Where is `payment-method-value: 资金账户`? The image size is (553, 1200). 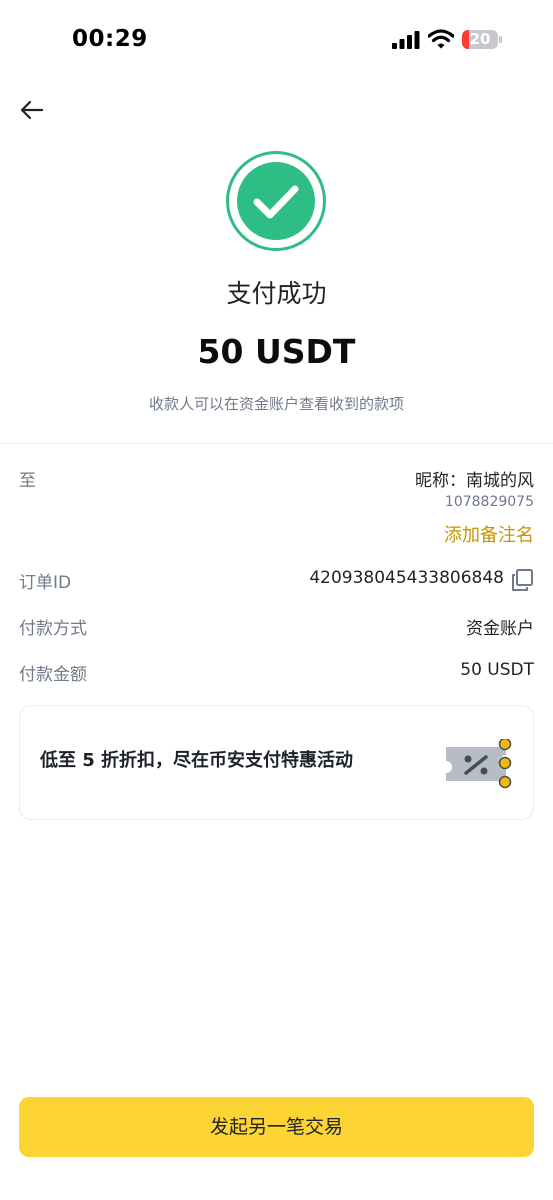 payment-method-value: 资金账户 is located at coordinates (500, 629).